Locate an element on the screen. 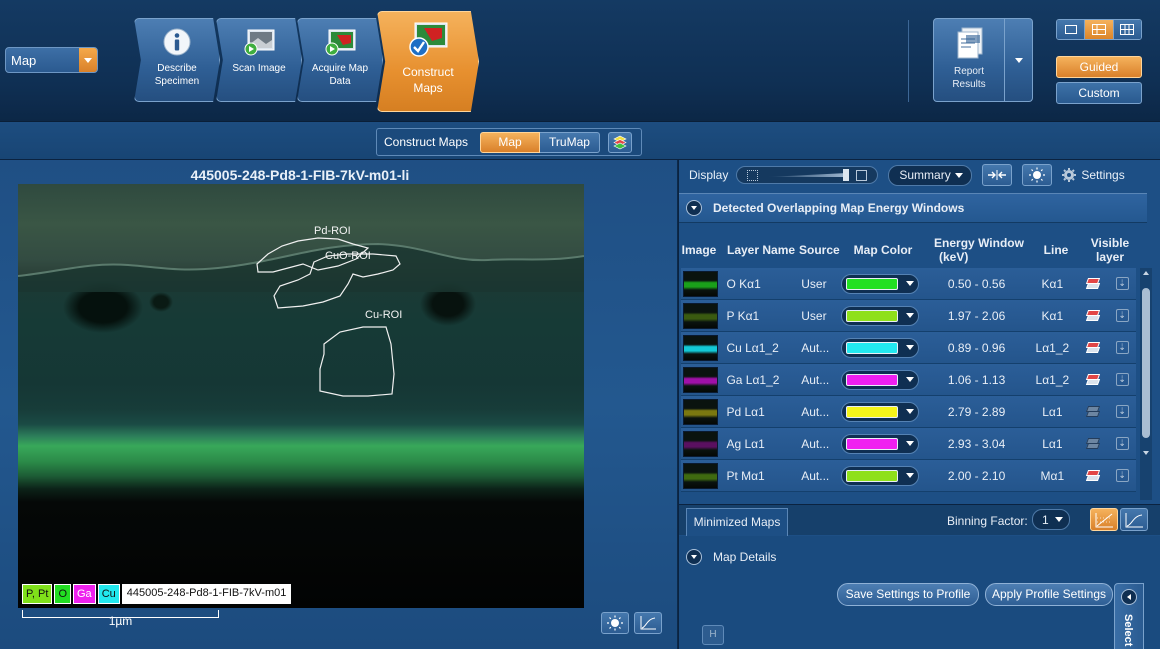  energy-window: 0.89 - 0.96 is located at coordinates (976, 347).